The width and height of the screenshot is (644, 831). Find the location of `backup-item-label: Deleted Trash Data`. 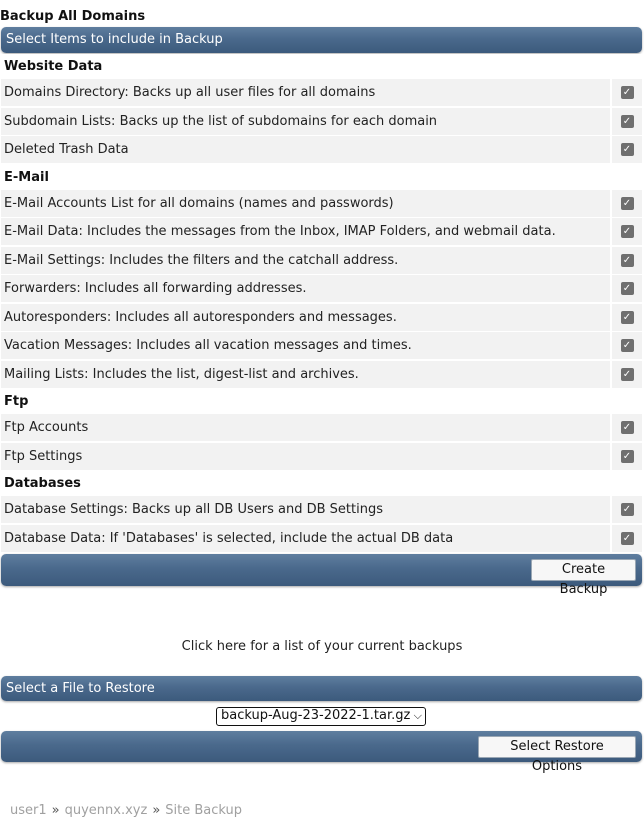

backup-item-label: Deleted Trash Data is located at coordinates (66, 149).